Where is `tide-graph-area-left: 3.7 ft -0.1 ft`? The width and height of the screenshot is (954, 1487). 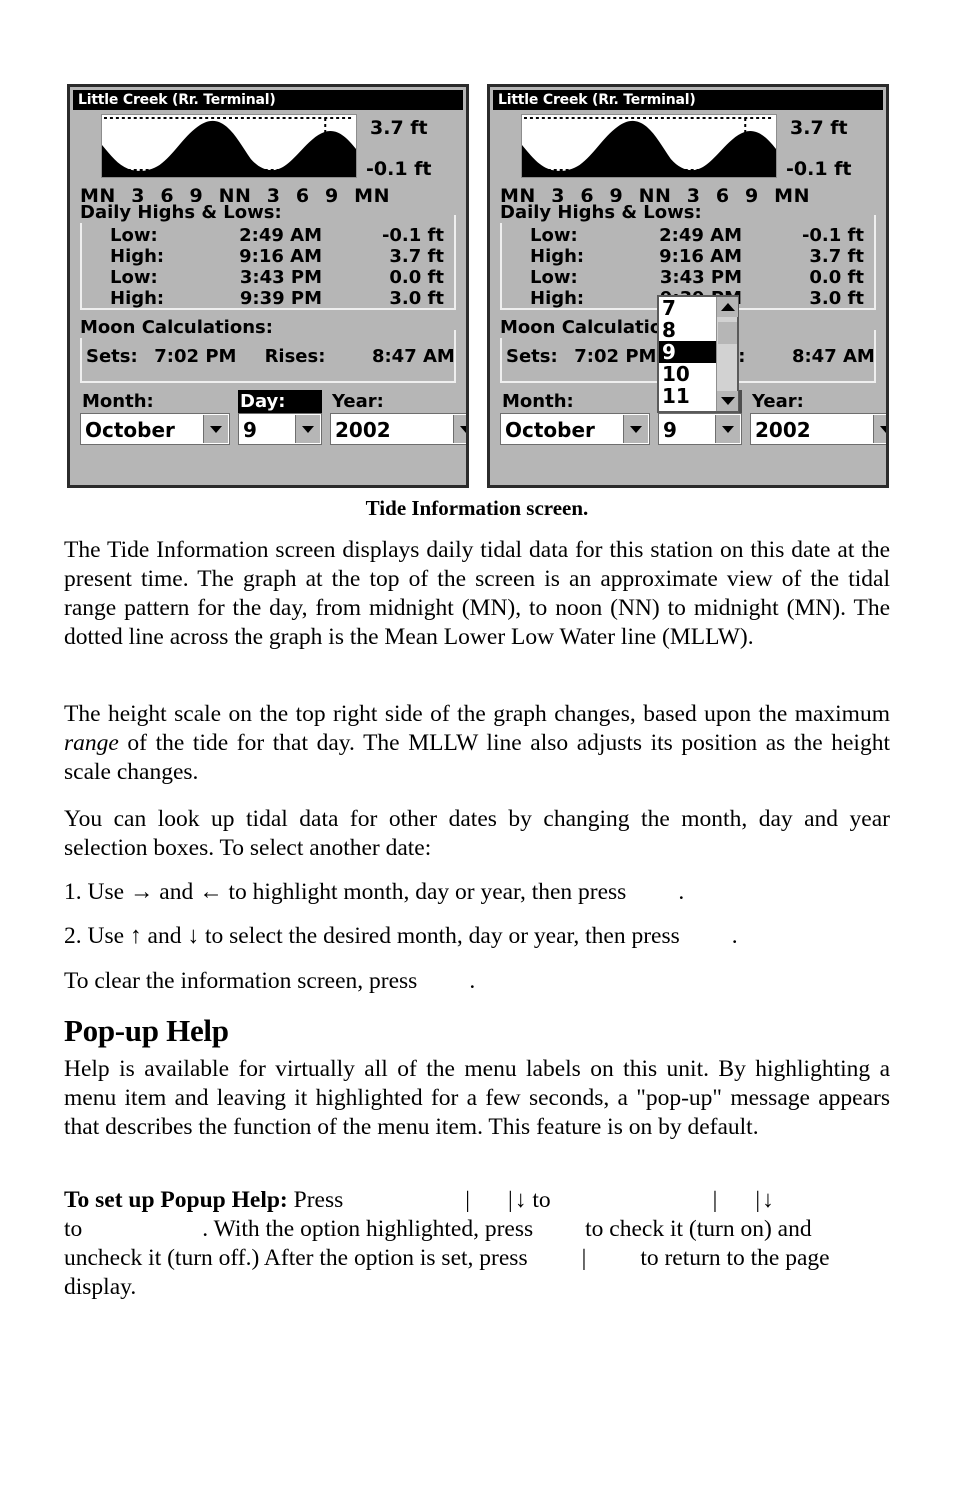 tide-graph-area-left: 3.7 ft -0.1 ft is located at coordinates (268, 147).